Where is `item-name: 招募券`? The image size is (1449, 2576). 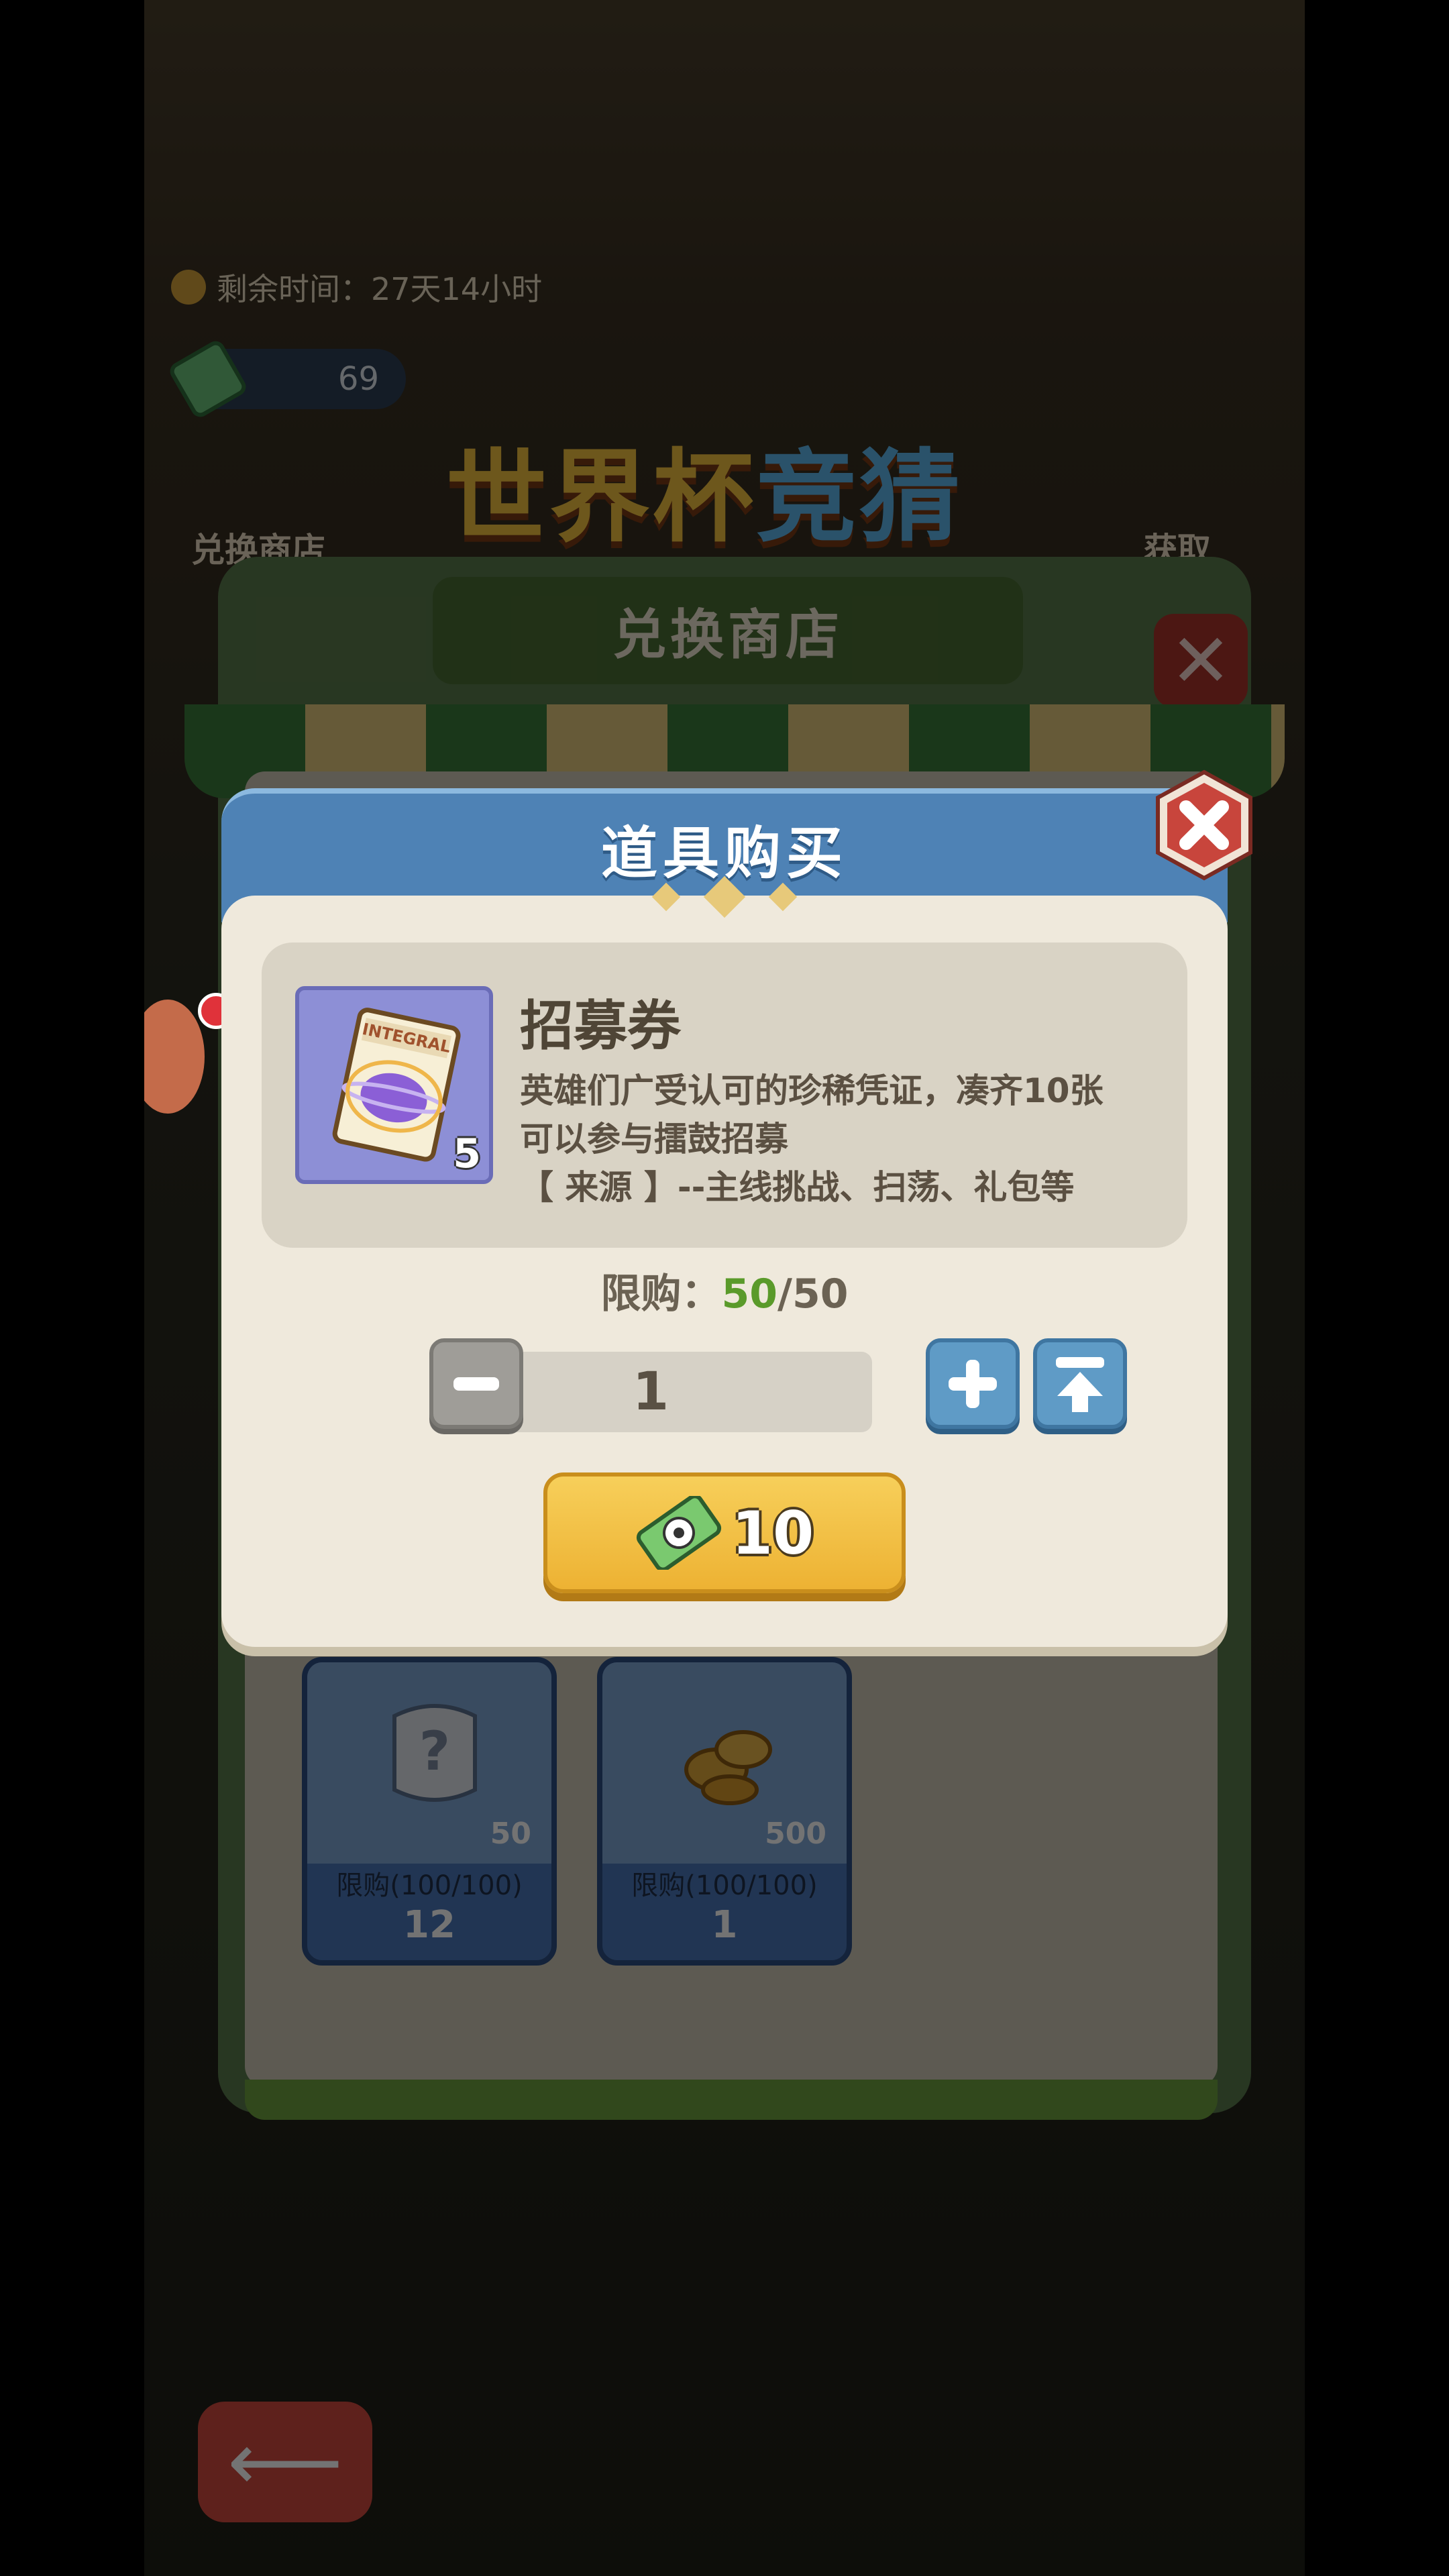
item-name: 招募券 is located at coordinates (600, 1026).